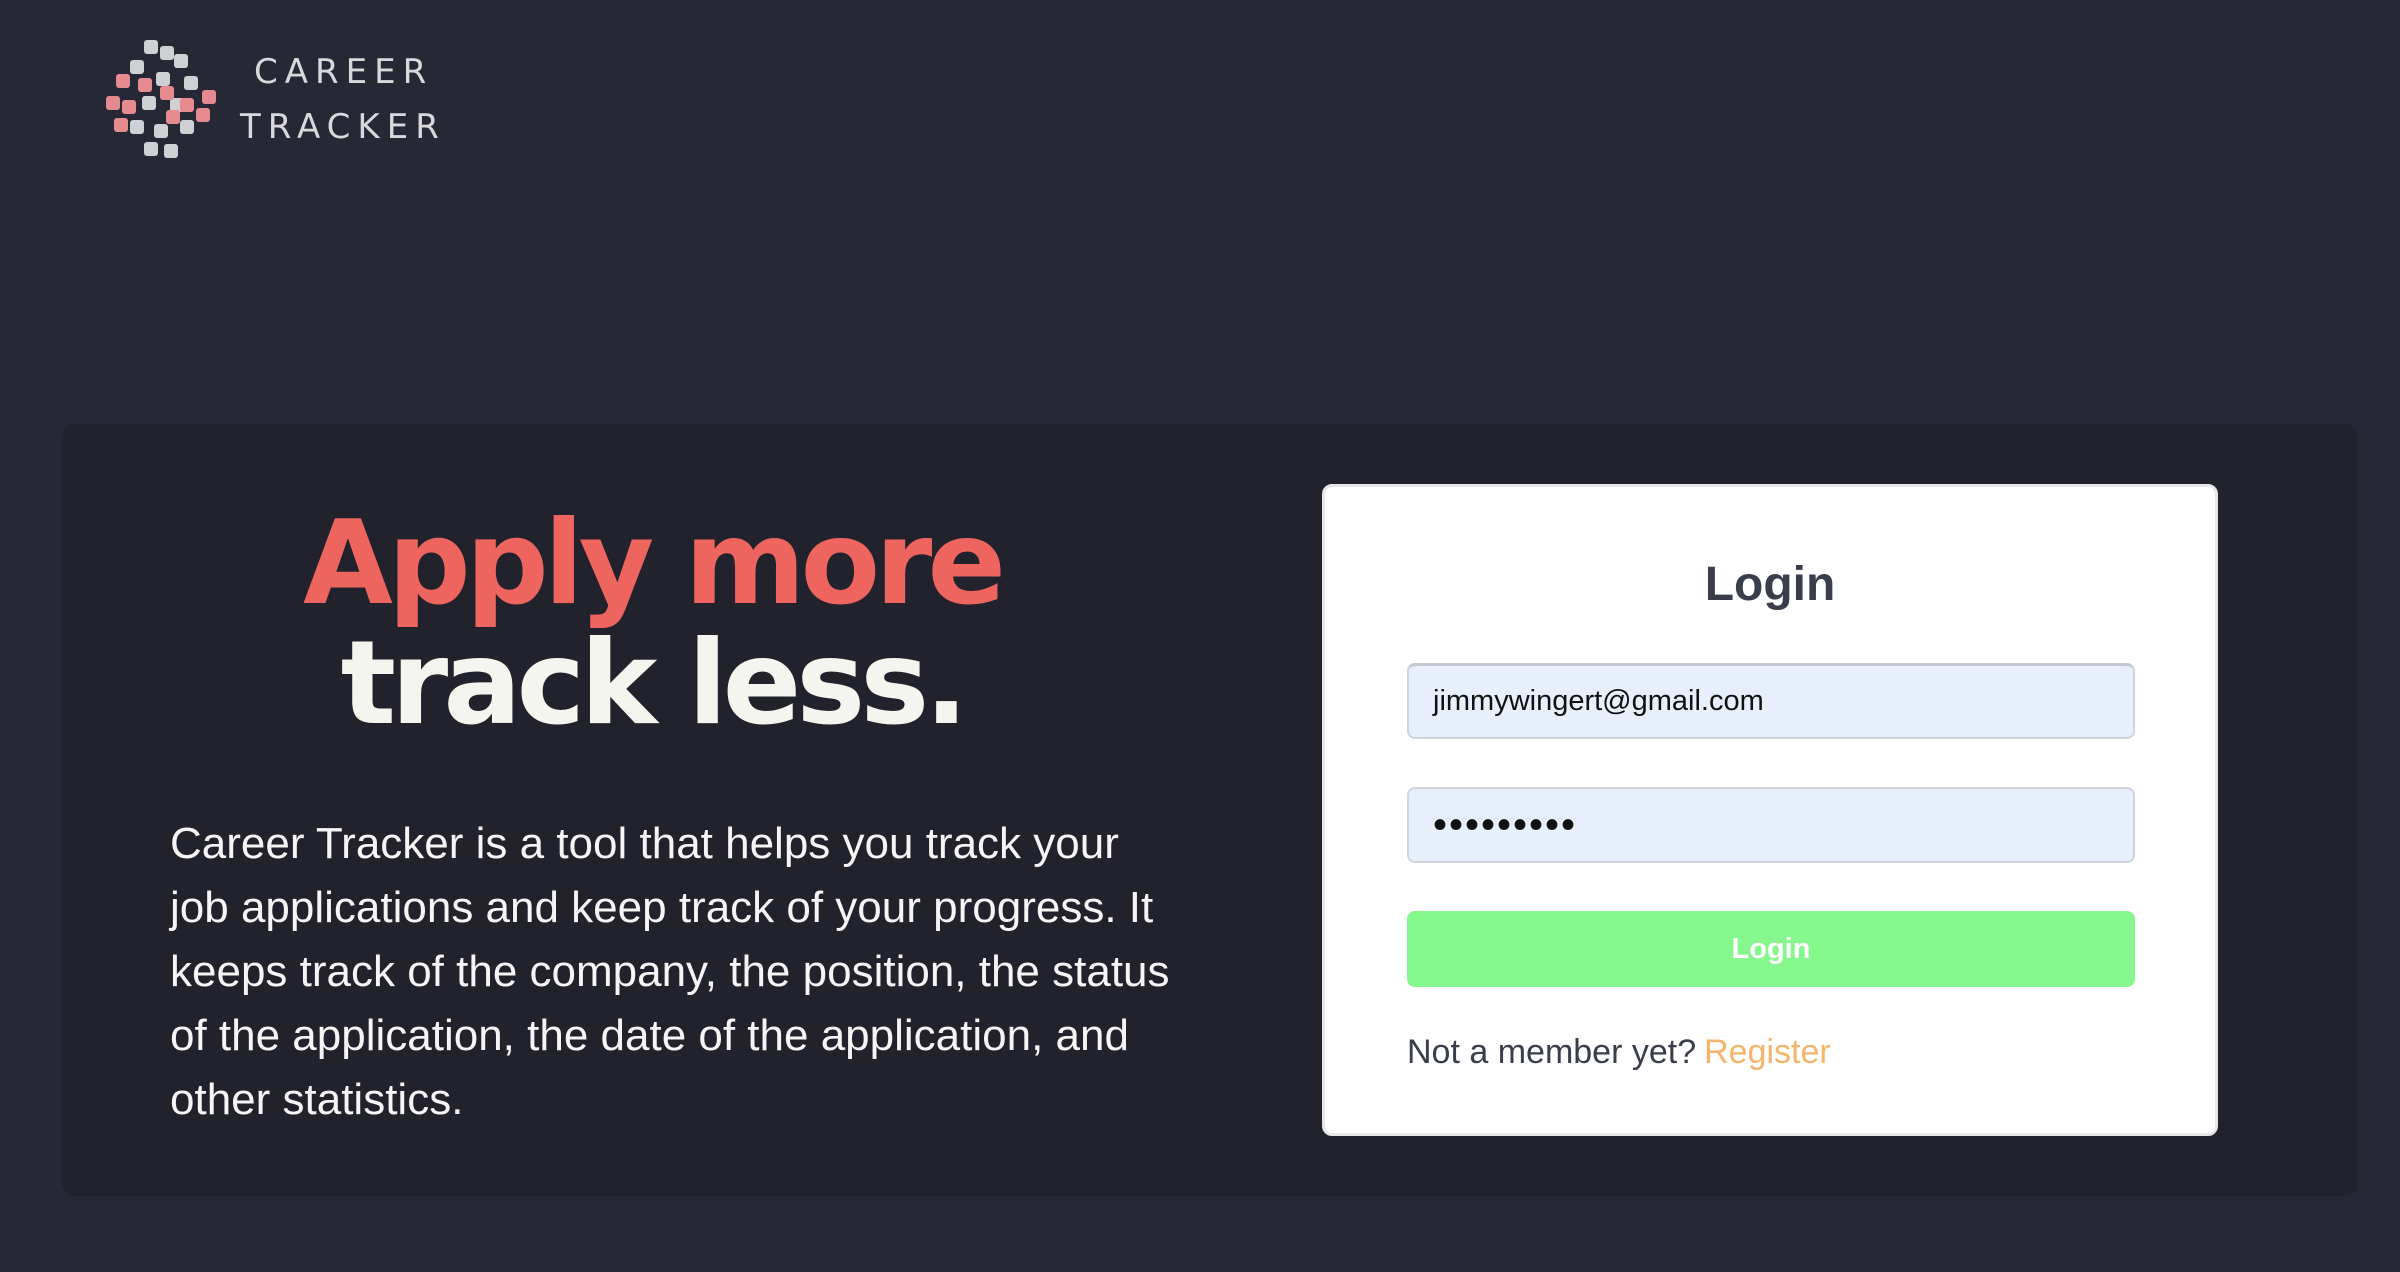 The width and height of the screenshot is (2400, 1272). Describe the element at coordinates (1505, 824) in the screenshot. I see `password-value: •••••••••` at that location.